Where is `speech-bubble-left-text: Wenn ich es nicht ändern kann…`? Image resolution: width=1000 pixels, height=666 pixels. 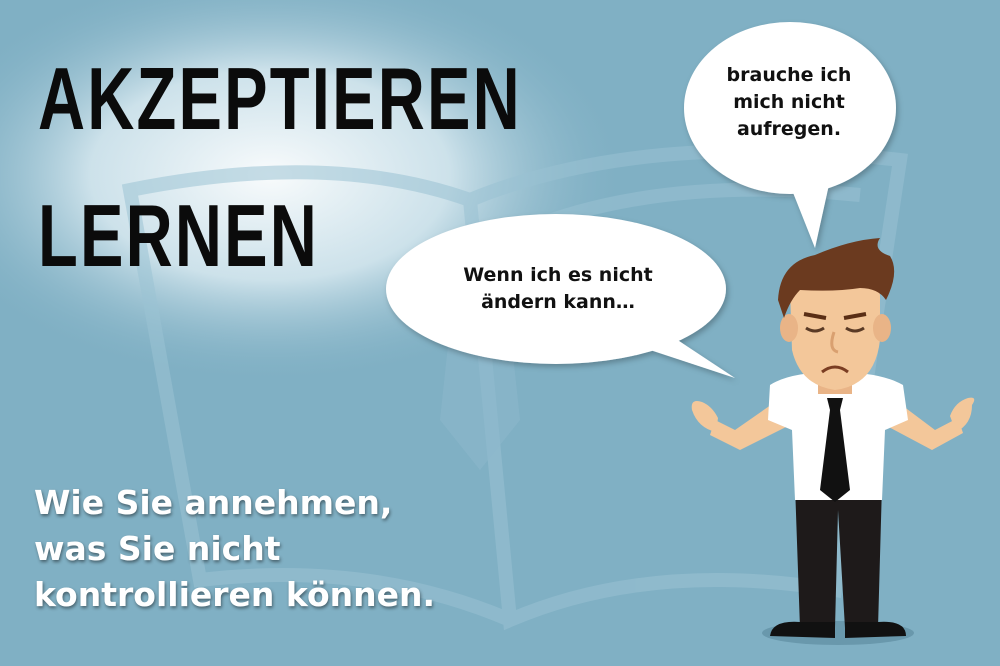 speech-bubble-left-text: Wenn ich es nicht ändern kann… is located at coordinates (558, 289).